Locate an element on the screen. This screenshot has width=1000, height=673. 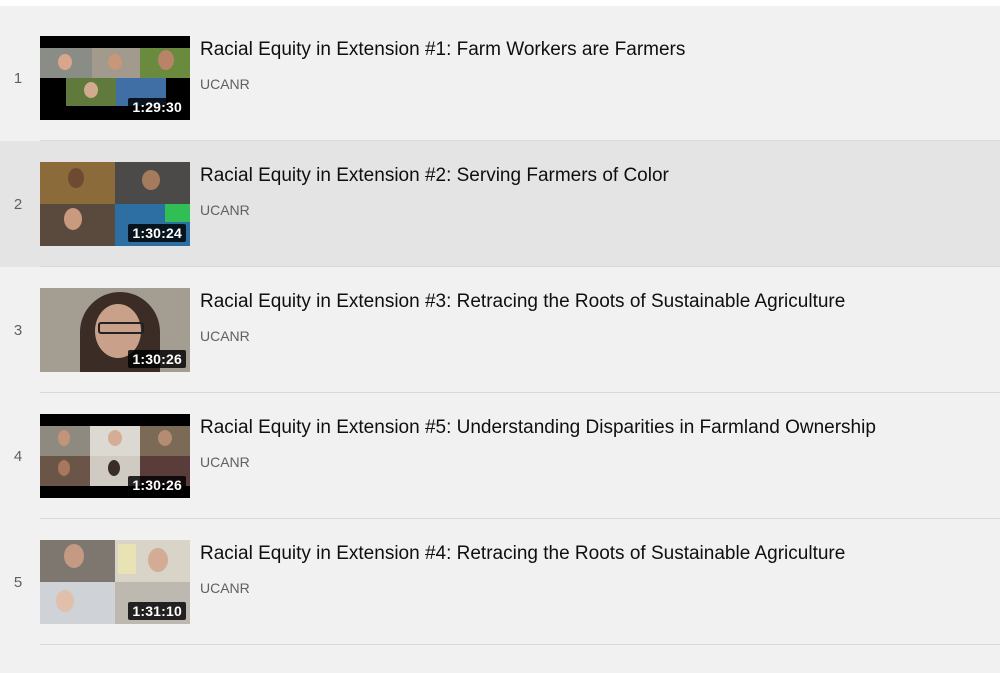
item-index: 4 is located at coordinates (18, 456).